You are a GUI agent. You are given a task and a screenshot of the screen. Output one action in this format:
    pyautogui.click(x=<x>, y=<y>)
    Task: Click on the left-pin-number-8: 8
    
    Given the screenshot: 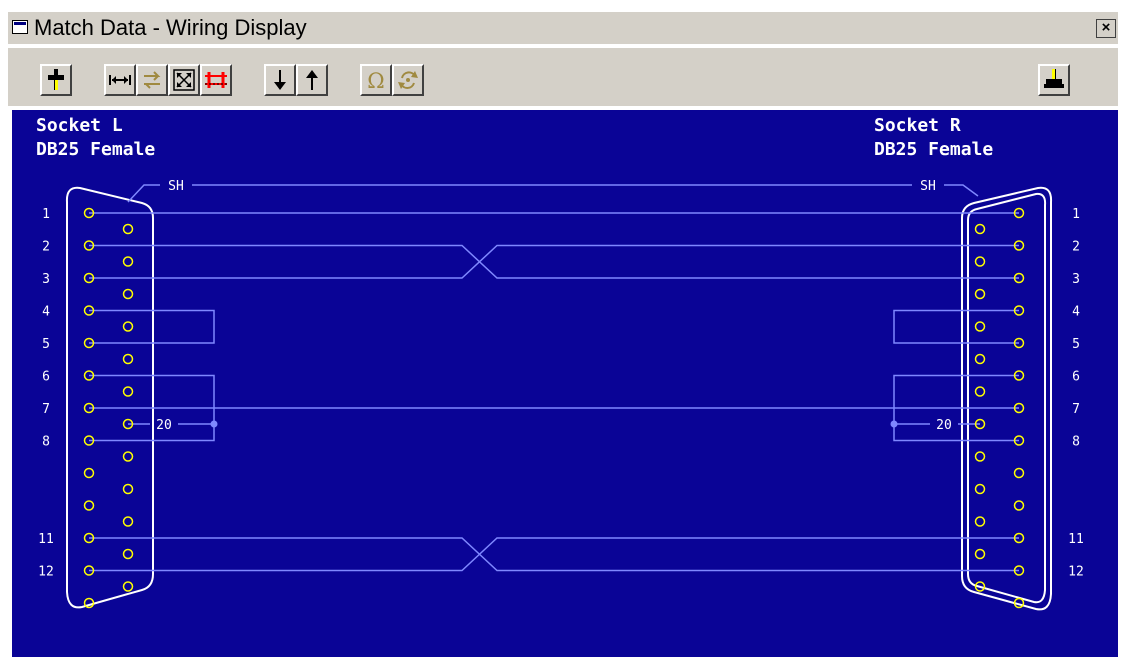 What is the action you would take?
    pyautogui.click(x=46, y=442)
    